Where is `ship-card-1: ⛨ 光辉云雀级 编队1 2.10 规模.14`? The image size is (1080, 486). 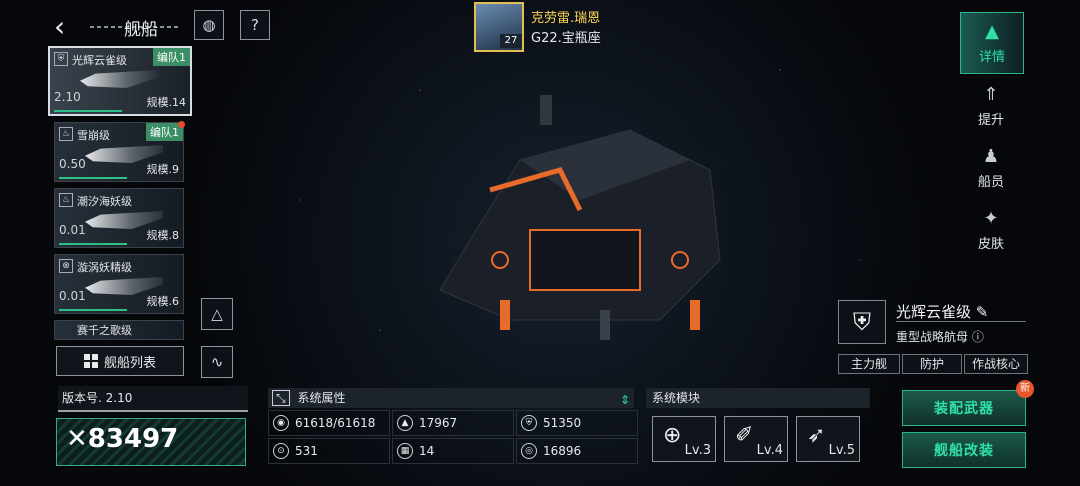
ship-card-1: ⛨ 光辉云雀级 编队1 2.10 规模.14 is located at coordinates (120, 81).